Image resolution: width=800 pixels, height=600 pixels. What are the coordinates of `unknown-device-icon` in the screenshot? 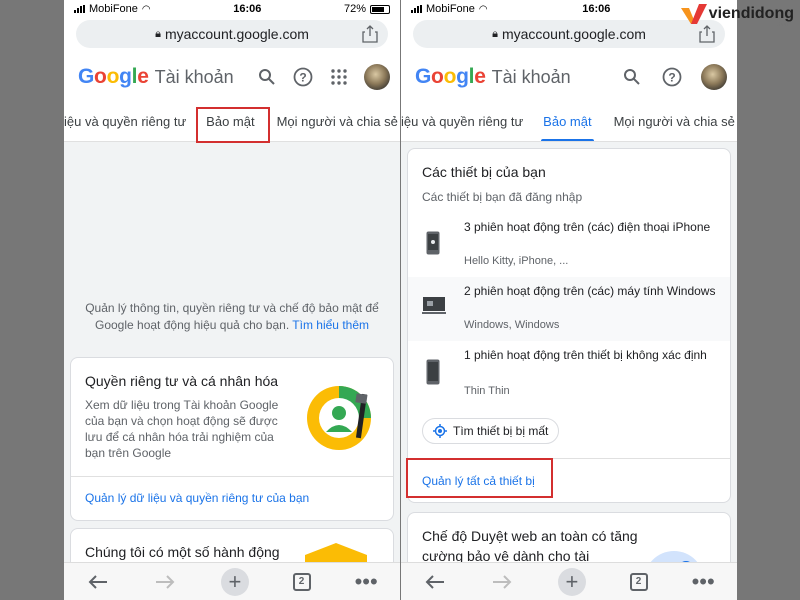 It's located at (433, 372).